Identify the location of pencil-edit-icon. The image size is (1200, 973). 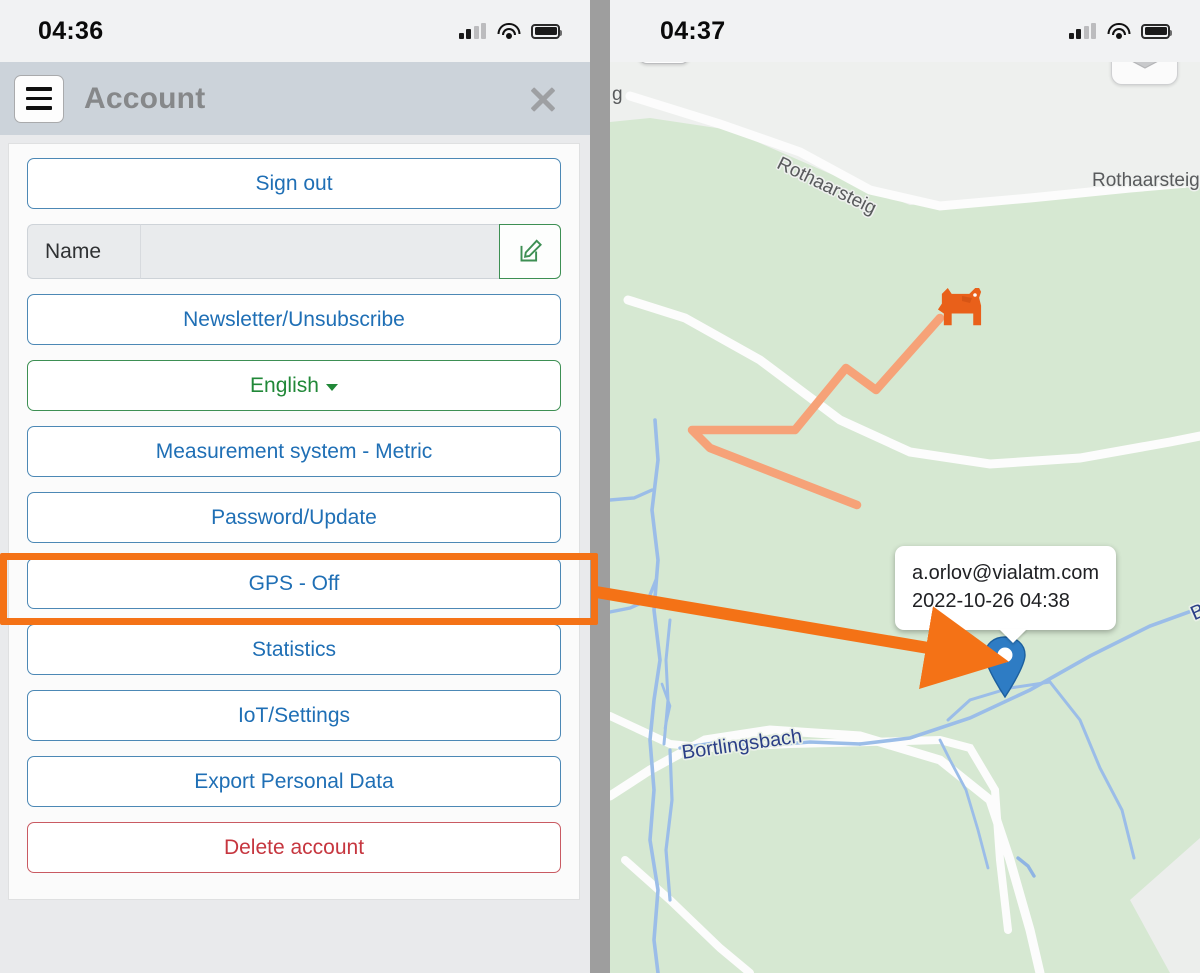
(530, 251).